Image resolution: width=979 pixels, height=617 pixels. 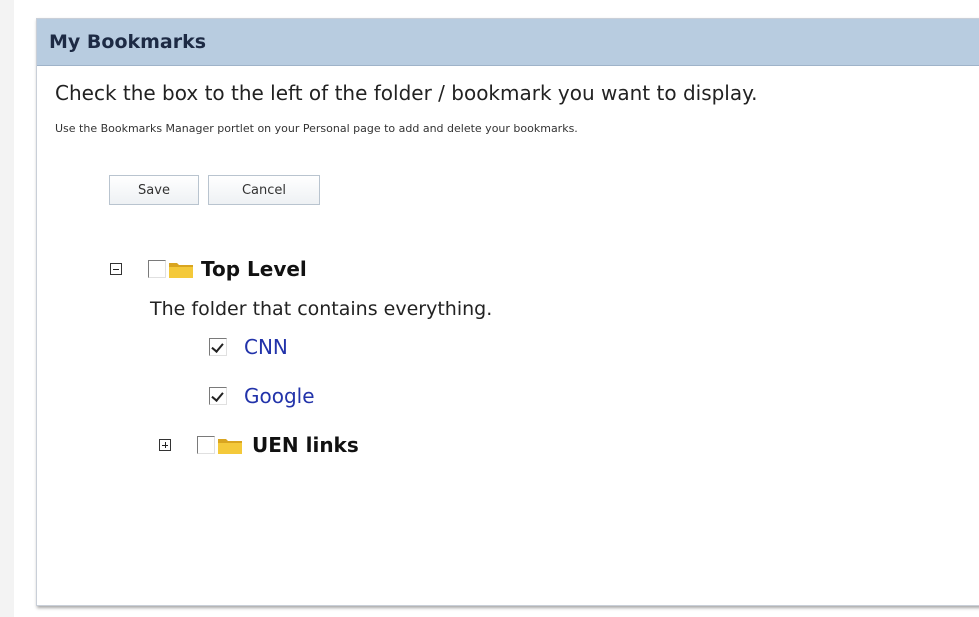 I want to click on uen-links-checkbox, so click(x=206, y=445).